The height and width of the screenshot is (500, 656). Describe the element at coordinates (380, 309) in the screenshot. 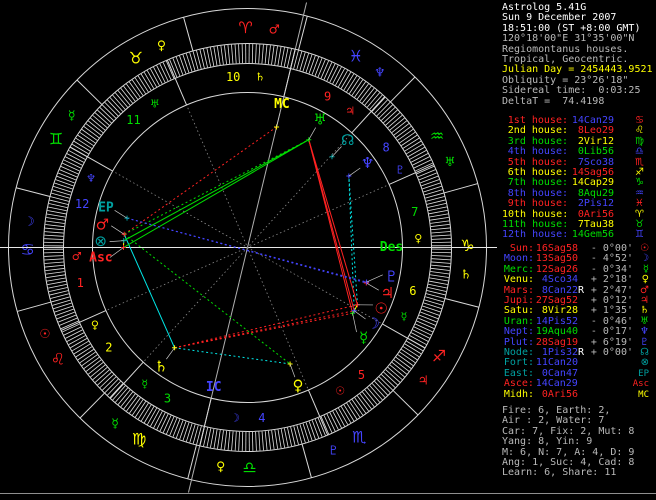

I see `wheel-object-sun-icon: ☉` at that location.